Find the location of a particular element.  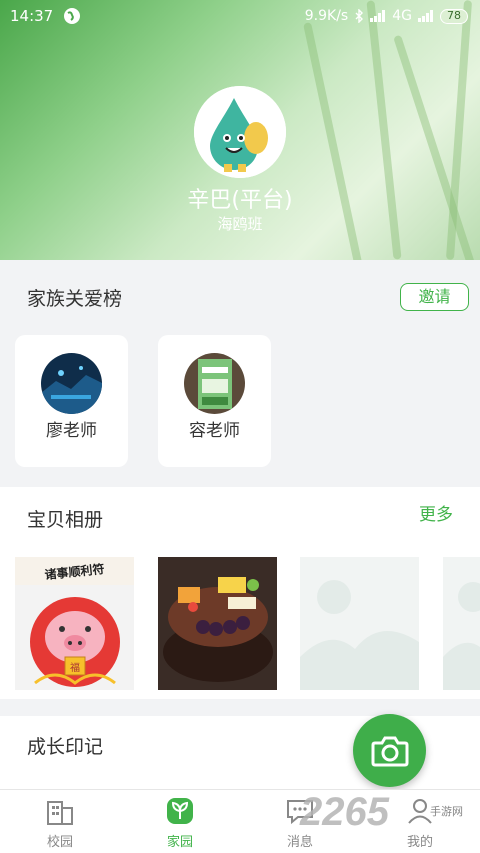

user-avatar is located at coordinates (240, 132).